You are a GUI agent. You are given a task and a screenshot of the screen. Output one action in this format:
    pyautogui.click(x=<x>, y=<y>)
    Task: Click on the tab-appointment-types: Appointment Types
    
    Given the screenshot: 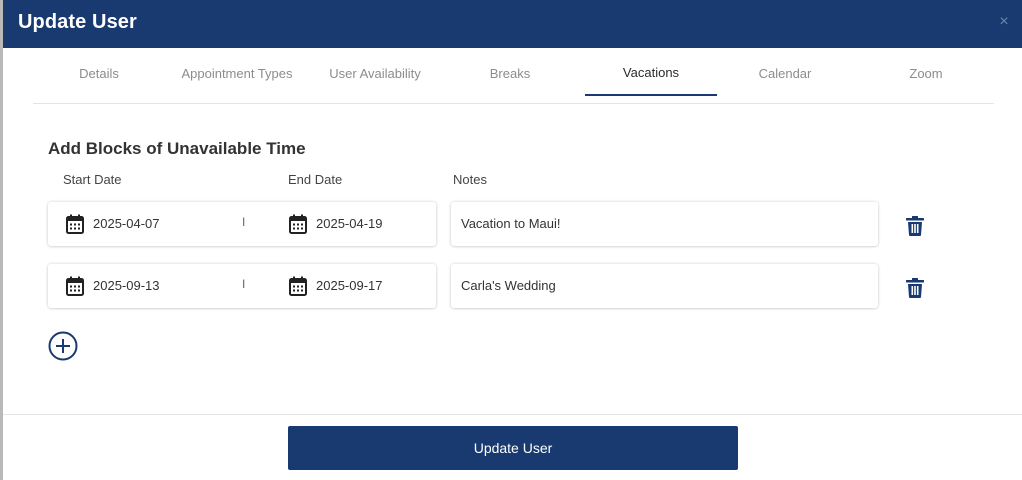 What is the action you would take?
    pyautogui.click(x=237, y=71)
    